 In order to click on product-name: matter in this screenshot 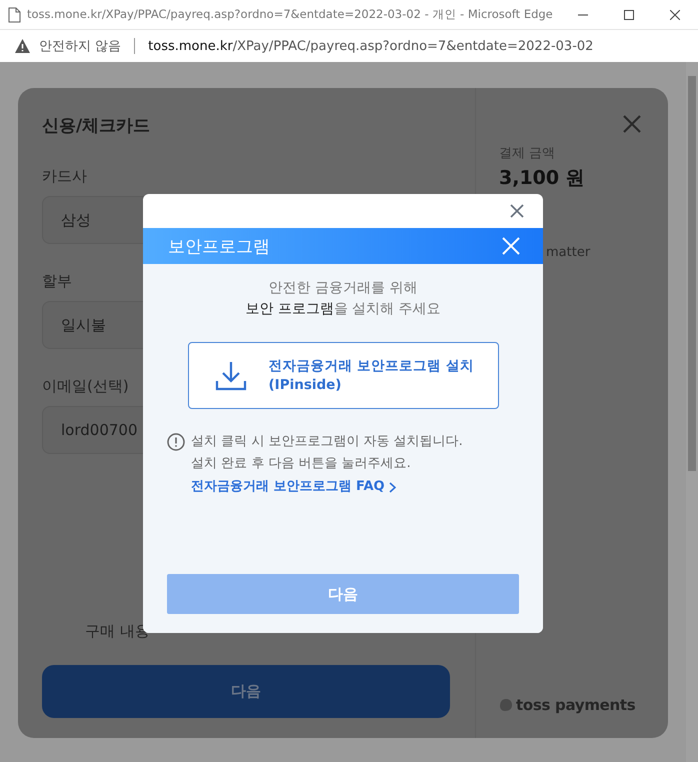, I will do `click(568, 252)`.